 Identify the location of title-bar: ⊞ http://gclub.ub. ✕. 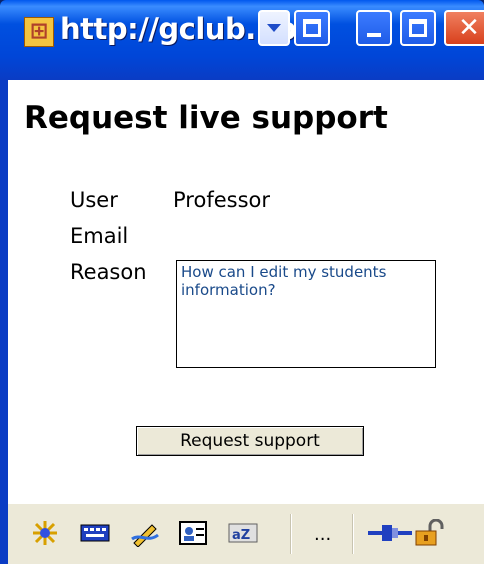
(242, 40).